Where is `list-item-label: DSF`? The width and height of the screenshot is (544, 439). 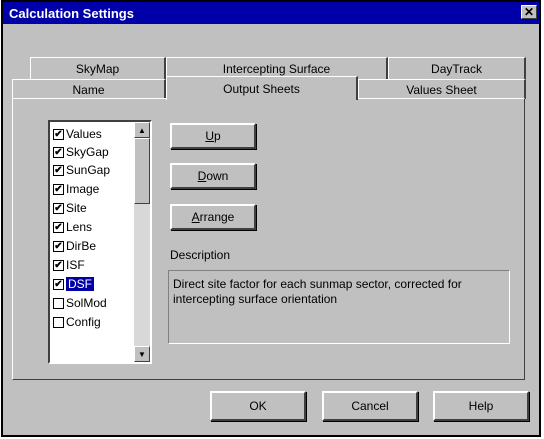 list-item-label: DSF is located at coordinates (80, 284).